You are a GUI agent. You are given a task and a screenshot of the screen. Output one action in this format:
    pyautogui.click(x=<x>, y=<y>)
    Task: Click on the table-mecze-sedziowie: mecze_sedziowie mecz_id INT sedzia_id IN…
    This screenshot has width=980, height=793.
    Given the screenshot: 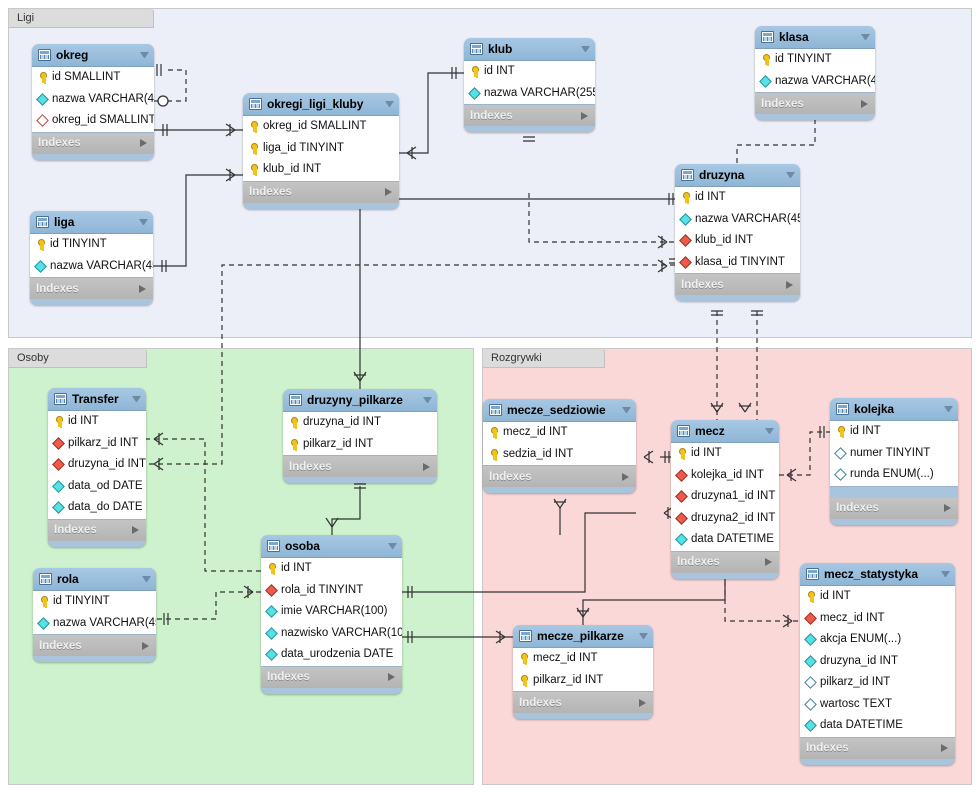 What is the action you would take?
    pyautogui.click(x=559, y=446)
    